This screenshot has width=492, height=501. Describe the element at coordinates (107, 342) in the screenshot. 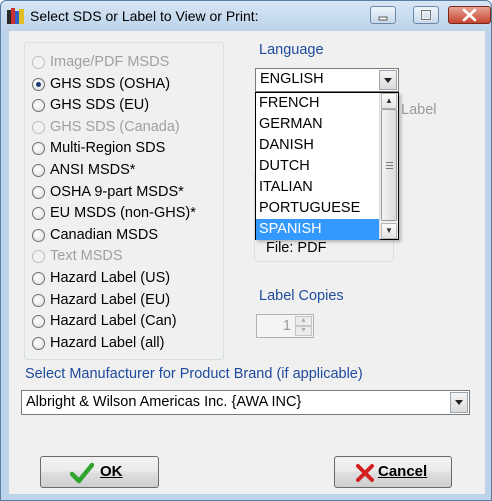

I see `document-type-label: Hazard Label (all)` at that location.